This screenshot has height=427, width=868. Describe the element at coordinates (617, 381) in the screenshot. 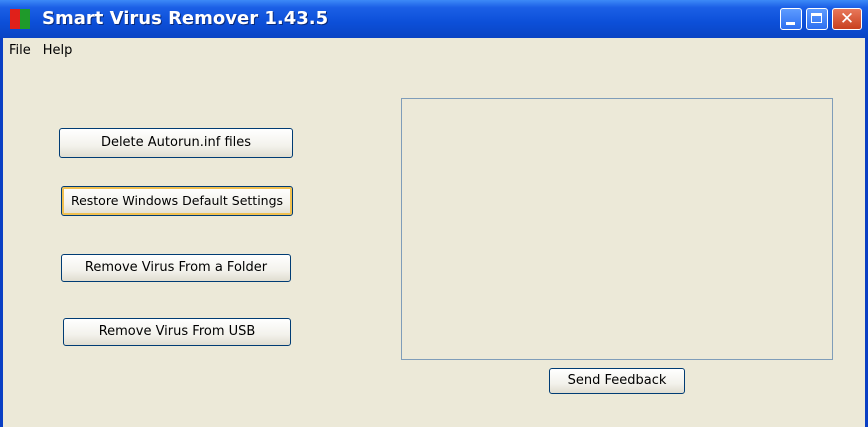

I see `send-feedback-button: Send Feedback` at that location.